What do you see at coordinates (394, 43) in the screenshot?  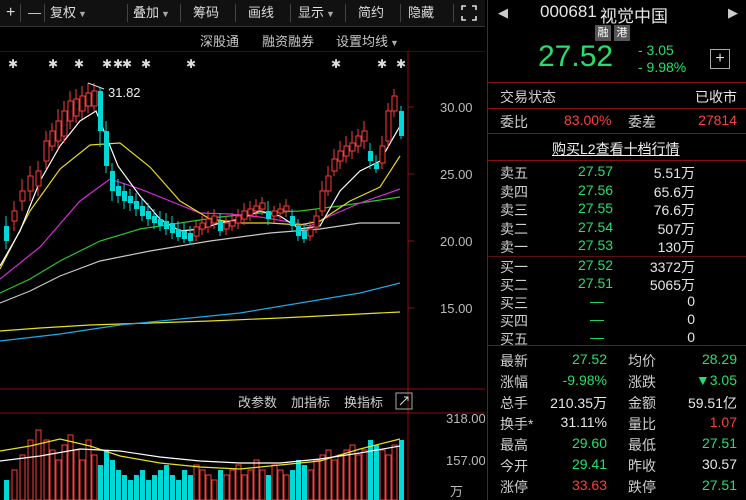 I see `chevron-down-icon: ▼` at bounding box center [394, 43].